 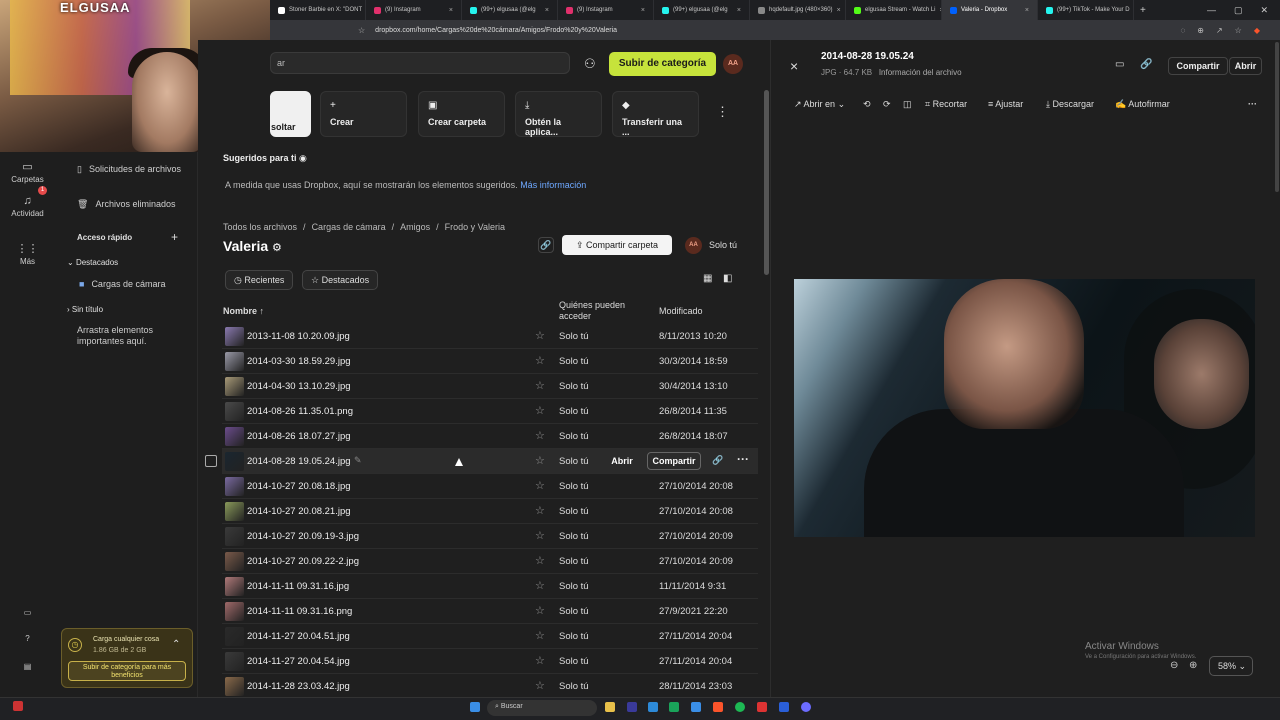 What do you see at coordinates (298, 336) in the screenshot?
I see `file-name: 2013-11-08 10.20.09.jpg` at bounding box center [298, 336].